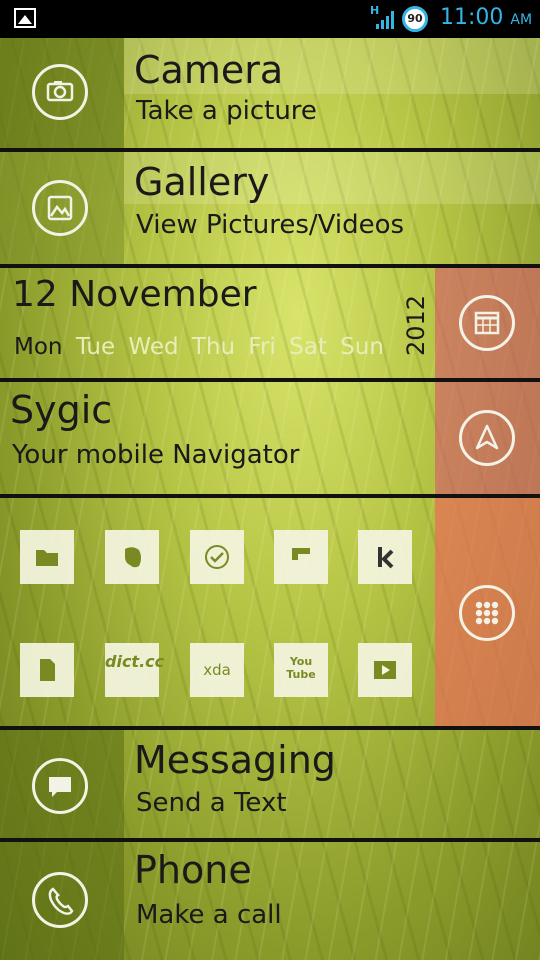  What do you see at coordinates (472, 17) in the screenshot?
I see `clock-time: 11:00` at bounding box center [472, 17].